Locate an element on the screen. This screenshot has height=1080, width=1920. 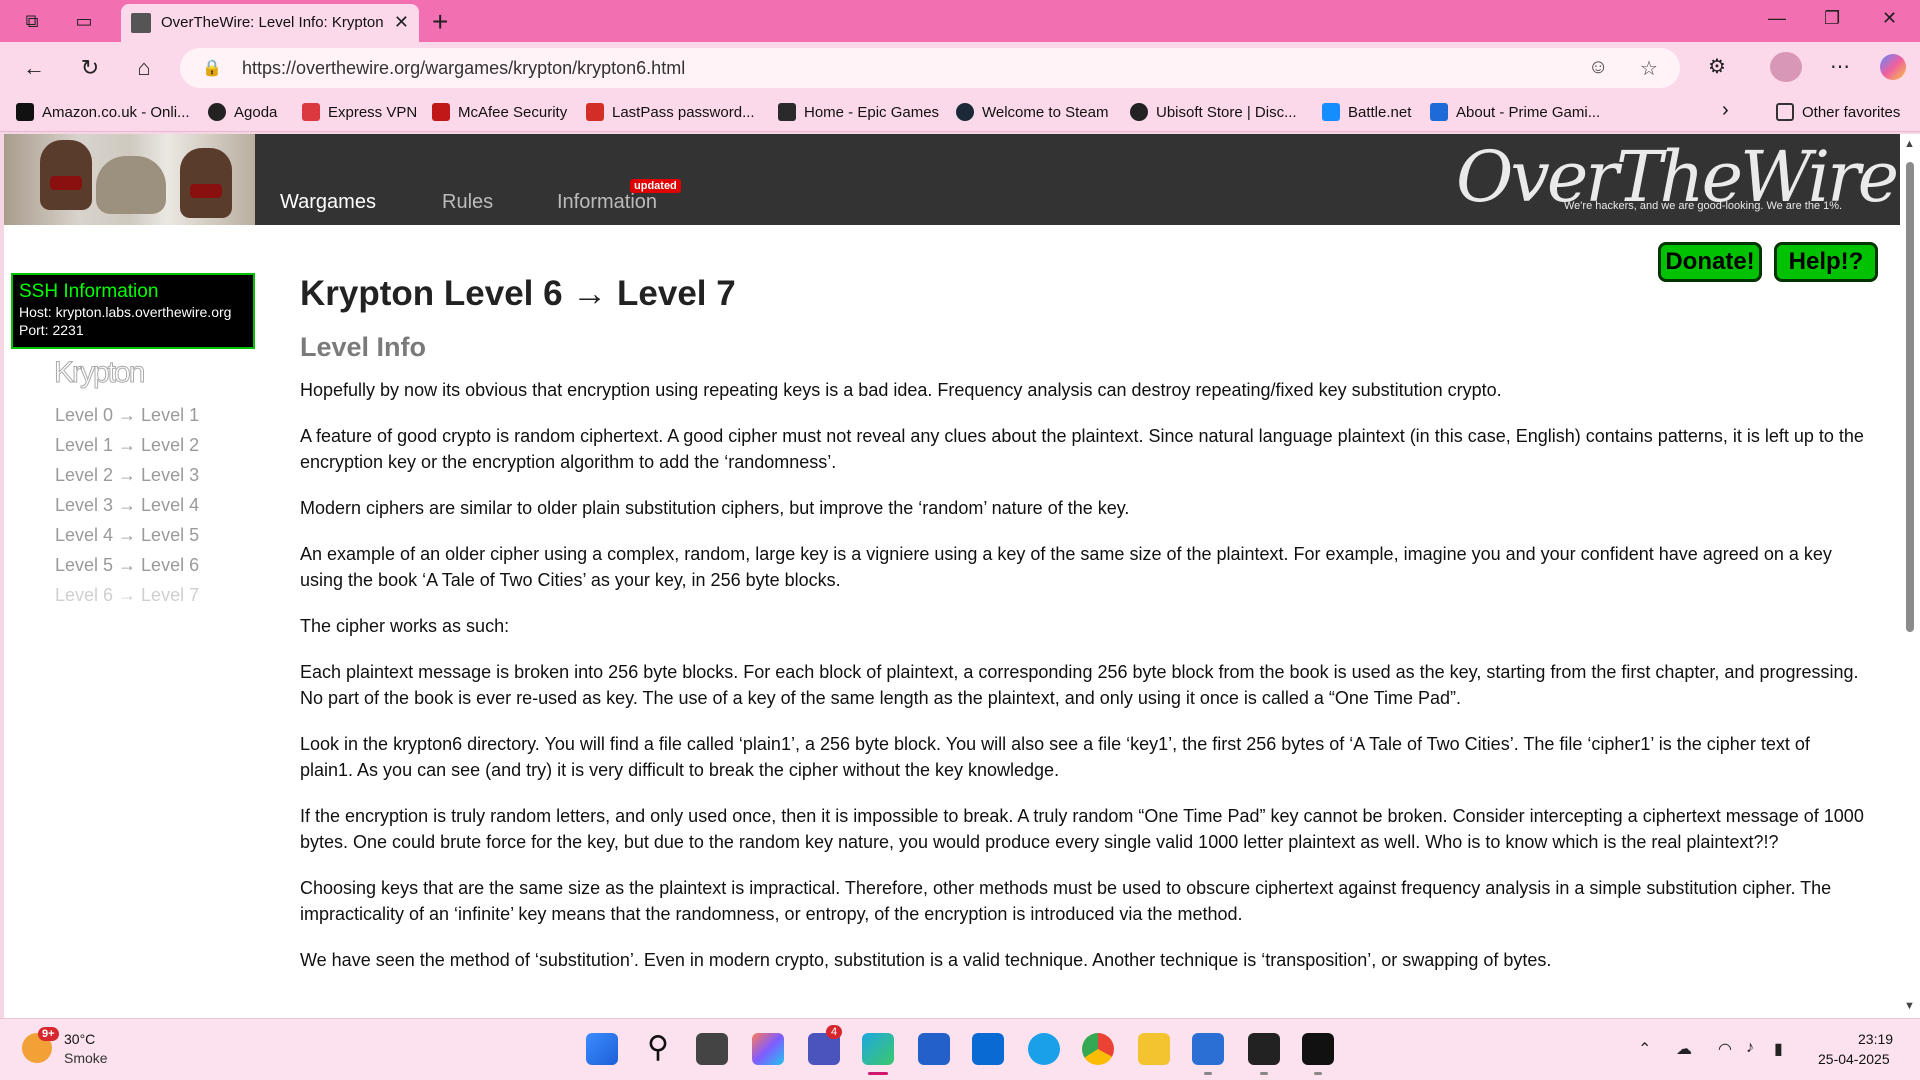
weather-badge: 9+ is located at coordinates (48, 1034).